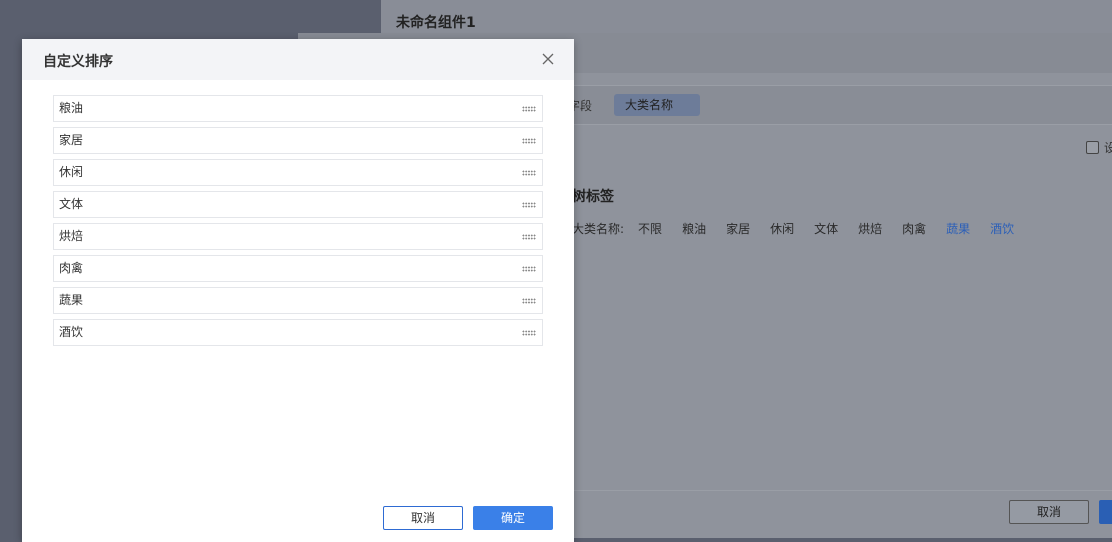  What do you see at coordinates (914, 229) in the screenshot?
I see `filter-item: 肉禽` at bounding box center [914, 229].